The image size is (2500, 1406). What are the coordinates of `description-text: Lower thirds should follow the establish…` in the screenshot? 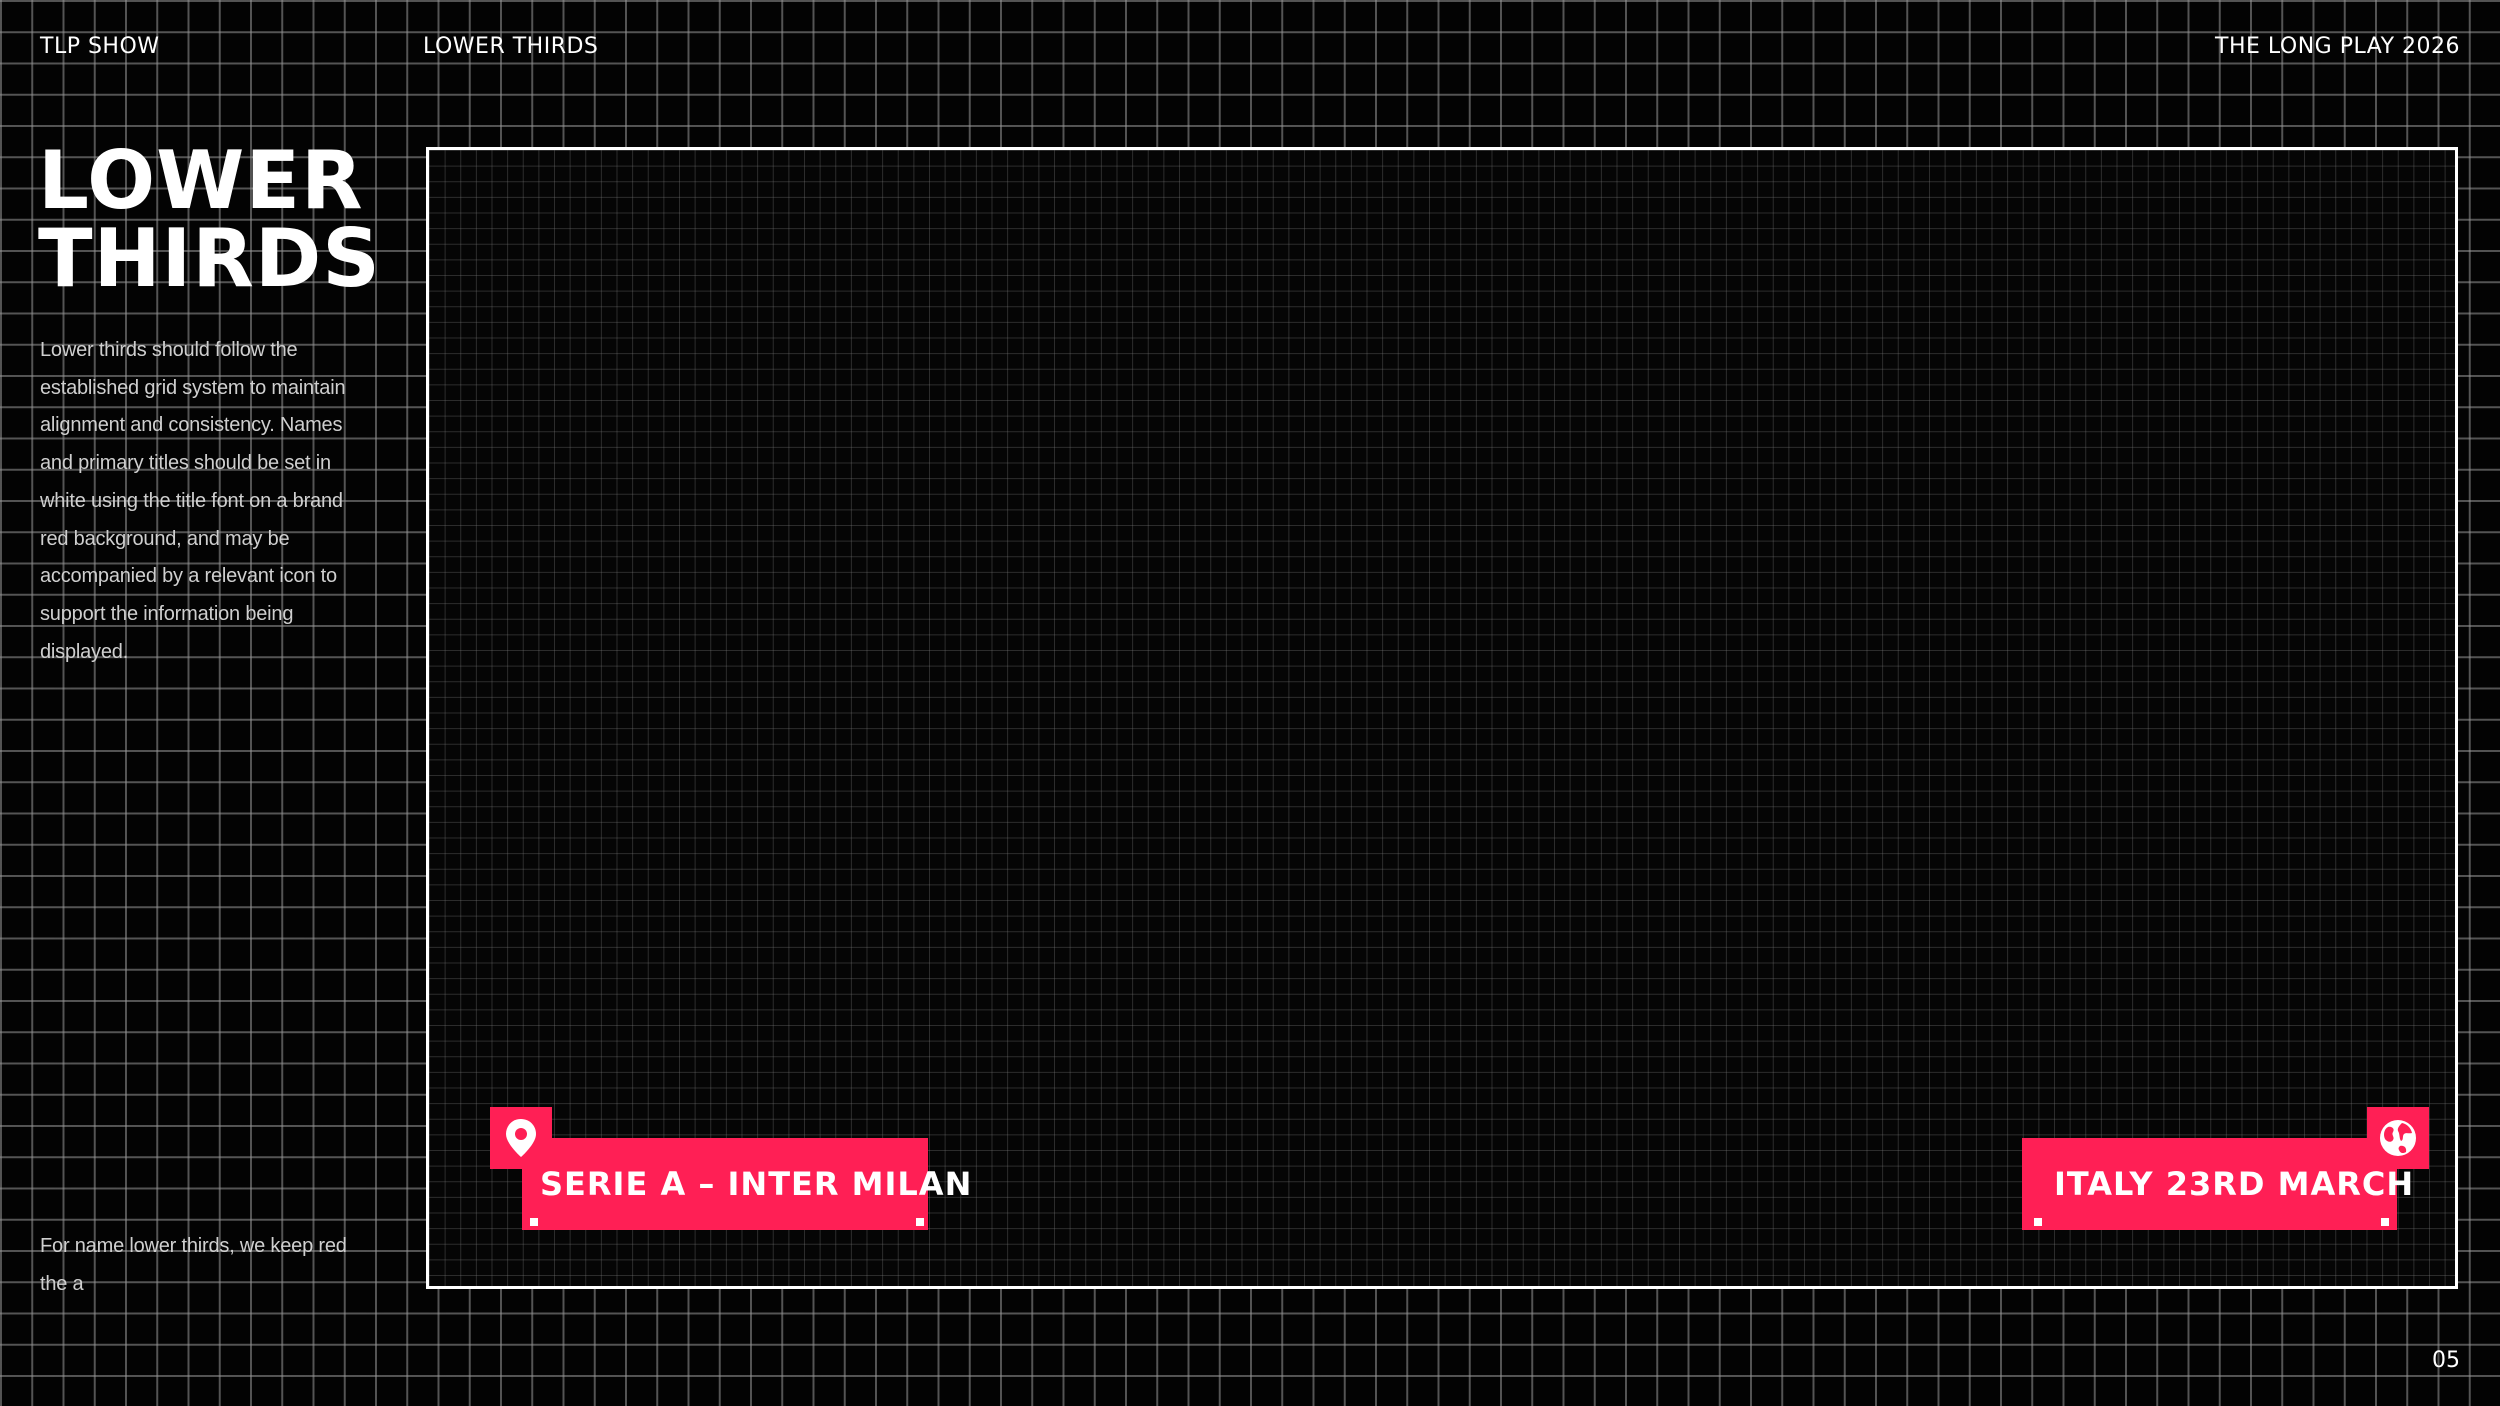 It's located at (193, 501).